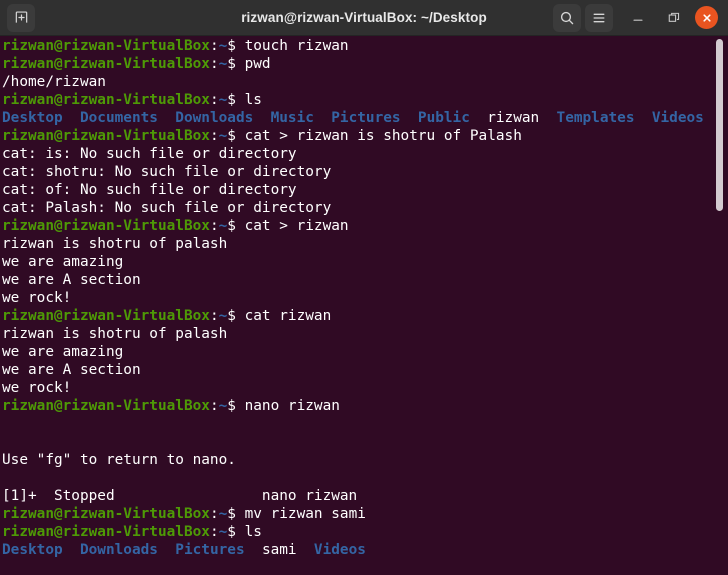 The height and width of the screenshot is (575, 728). Describe the element at coordinates (63, 262) in the screenshot. I see `terminal-output-text: we are amazing` at that location.